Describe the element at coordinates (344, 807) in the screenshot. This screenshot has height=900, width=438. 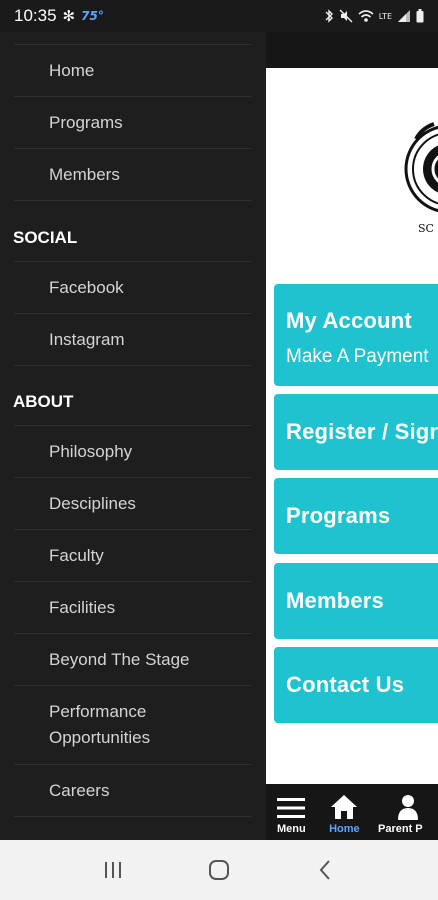
I see `home-icon` at that location.